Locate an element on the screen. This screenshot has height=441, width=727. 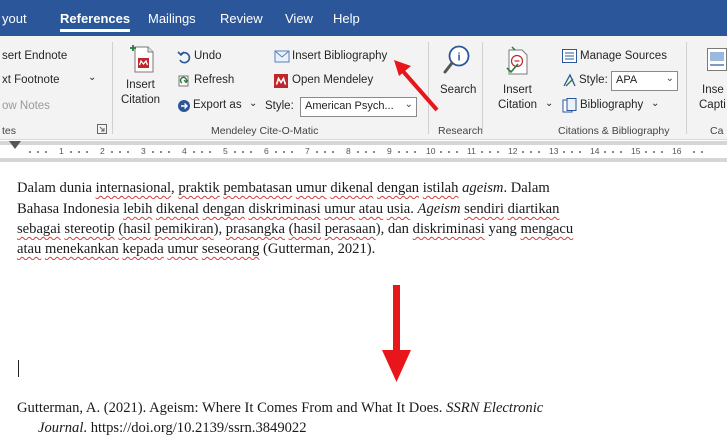
insert-caption-label-2: Capti is located at coordinates (712, 105).